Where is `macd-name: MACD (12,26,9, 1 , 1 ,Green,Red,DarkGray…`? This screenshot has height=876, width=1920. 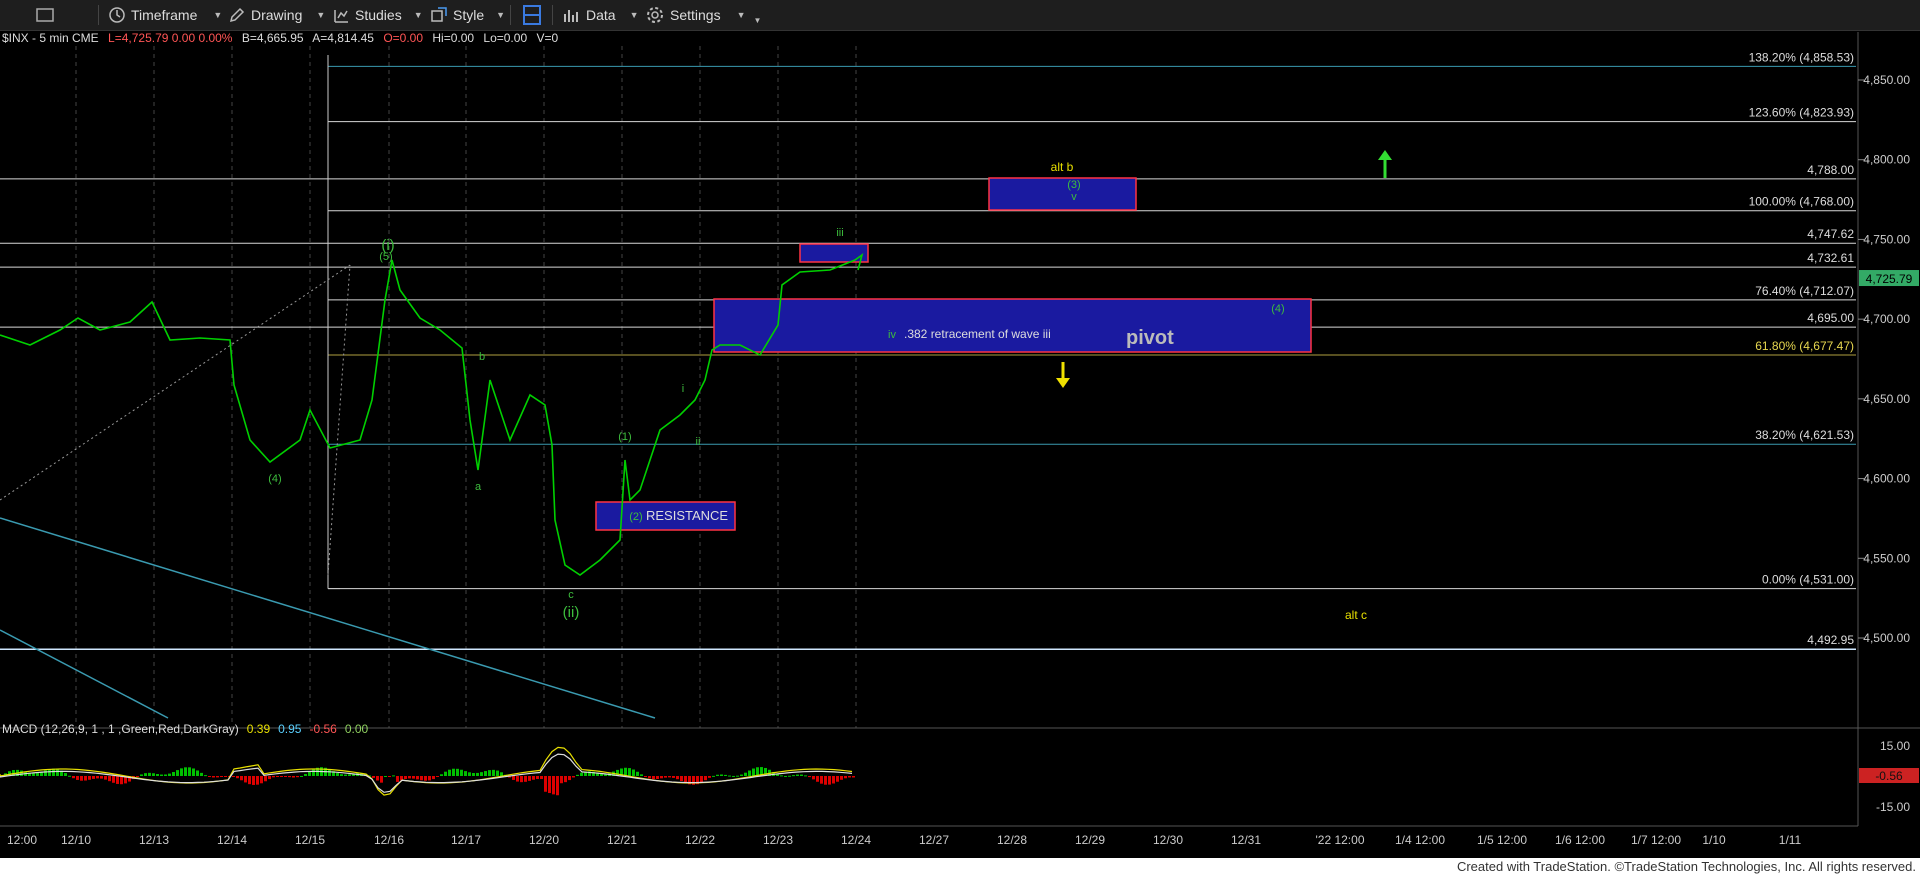
macd-name: MACD (12,26,9, 1 , 1 ,Green,Red,DarkGray… is located at coordinates (120, 729).